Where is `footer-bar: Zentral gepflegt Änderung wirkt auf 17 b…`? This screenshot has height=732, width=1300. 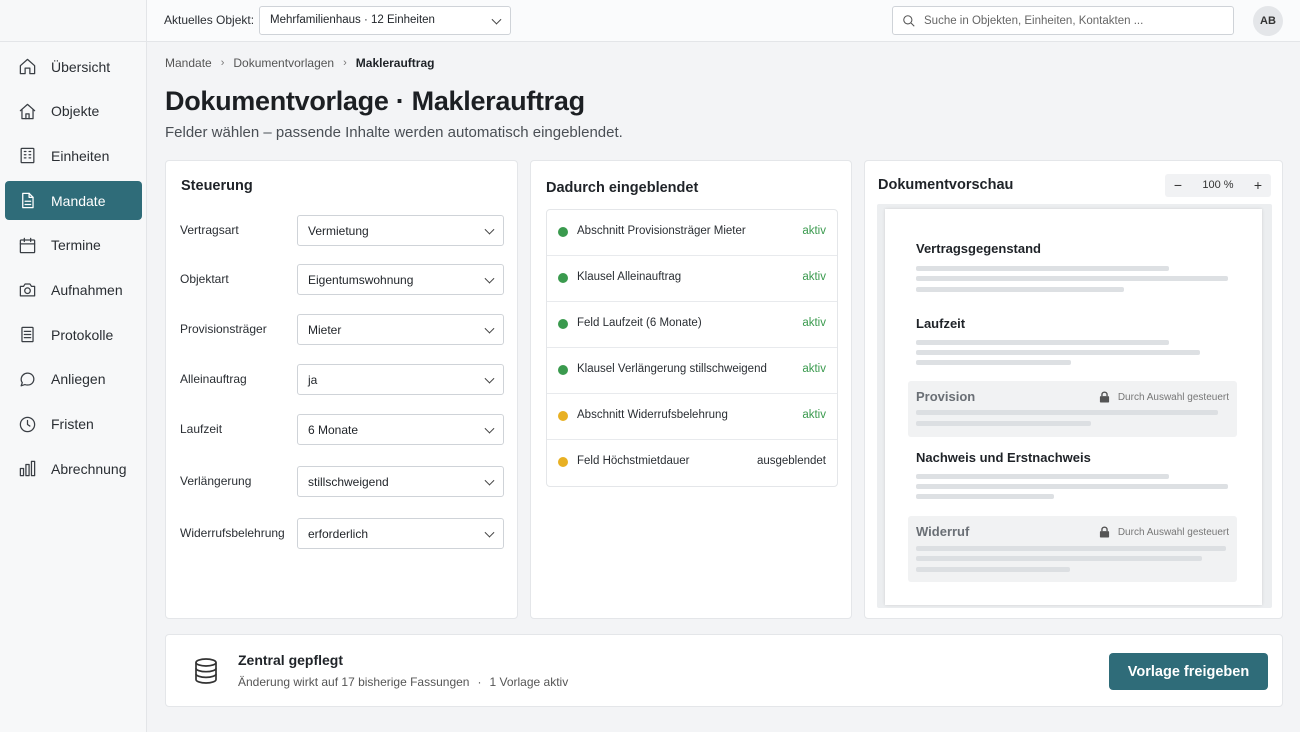 footer-bar: Zentral gepflegt Änderung wirkt auf 17 b… is located at coordinates (724, 670).